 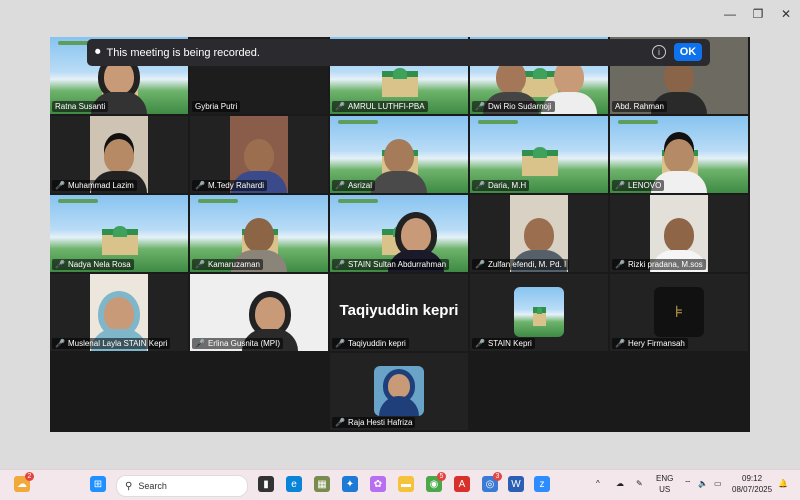 I want to click on participant-tile: 🎤 Zulfan efendi, M. Pd. I, so click(x=539, y=233).